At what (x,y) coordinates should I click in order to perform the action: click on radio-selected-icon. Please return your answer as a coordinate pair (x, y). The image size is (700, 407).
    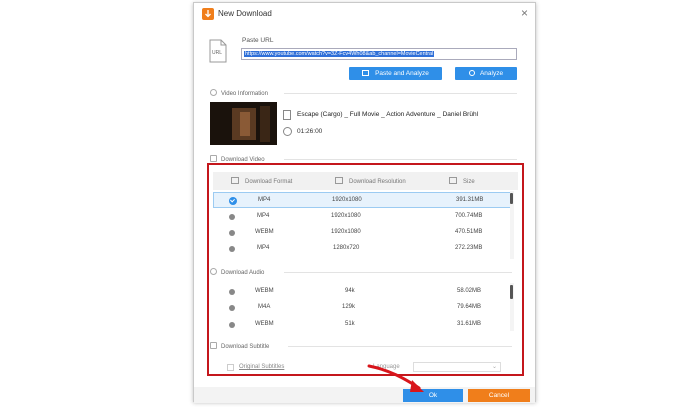
    Looking at the image, I should click on (233, 201).